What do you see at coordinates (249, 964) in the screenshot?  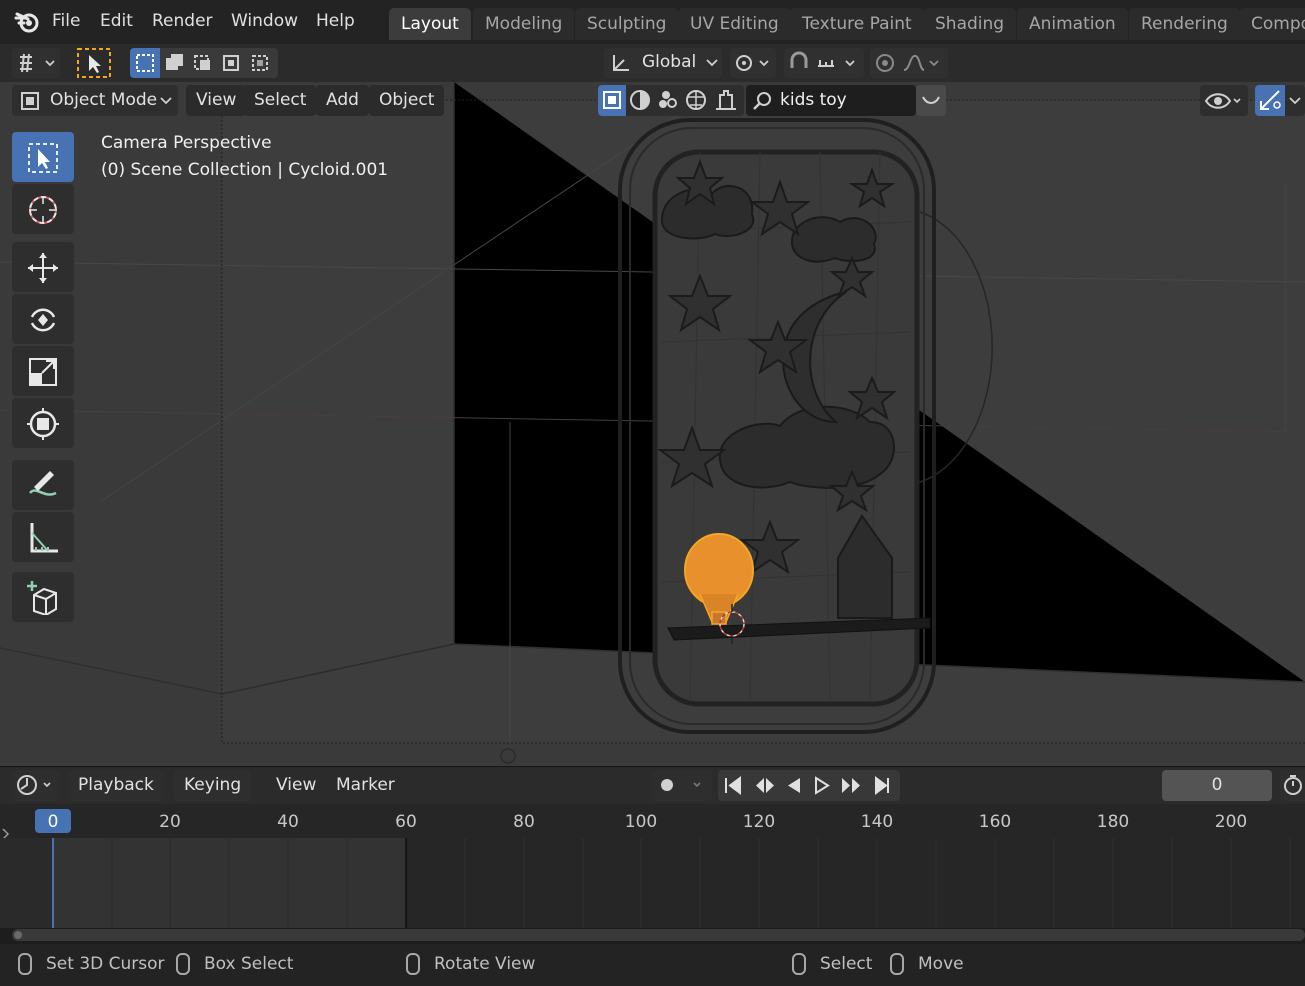 I see `status-box-select-label: Box Select` at bounding box center [249, 964].